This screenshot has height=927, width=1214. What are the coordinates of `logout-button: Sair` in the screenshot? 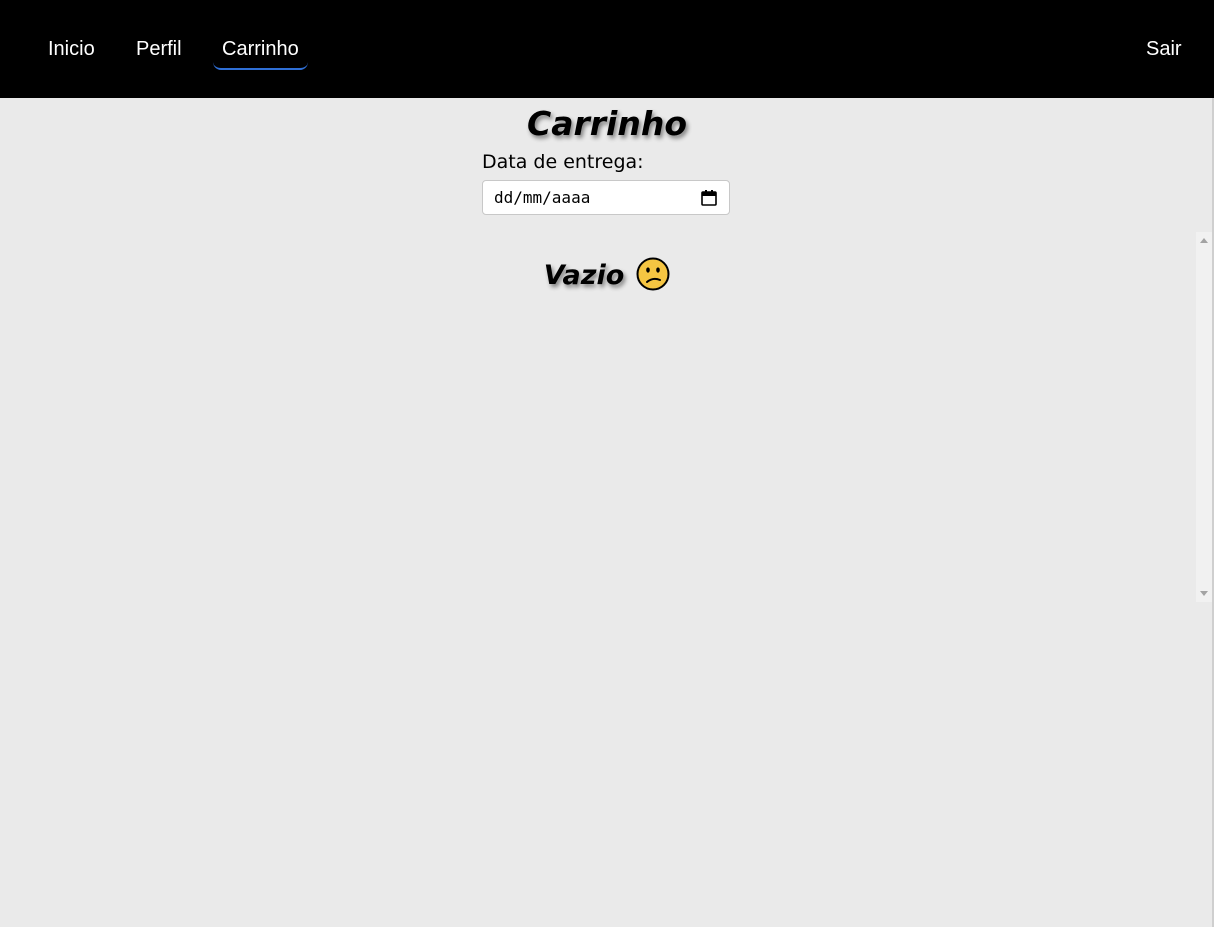 It's located at (1164, 49).